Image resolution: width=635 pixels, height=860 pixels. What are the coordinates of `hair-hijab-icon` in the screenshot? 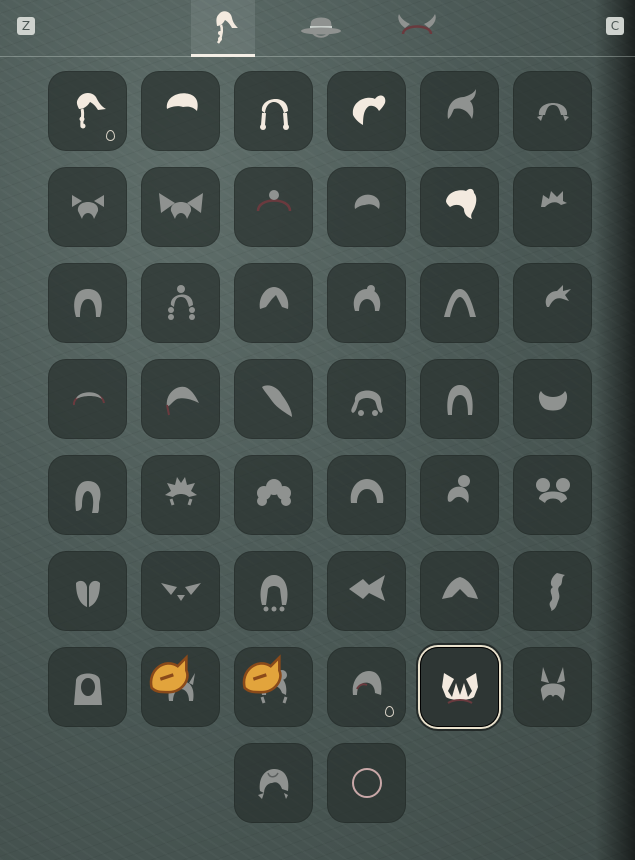 It's located at (87, 689).